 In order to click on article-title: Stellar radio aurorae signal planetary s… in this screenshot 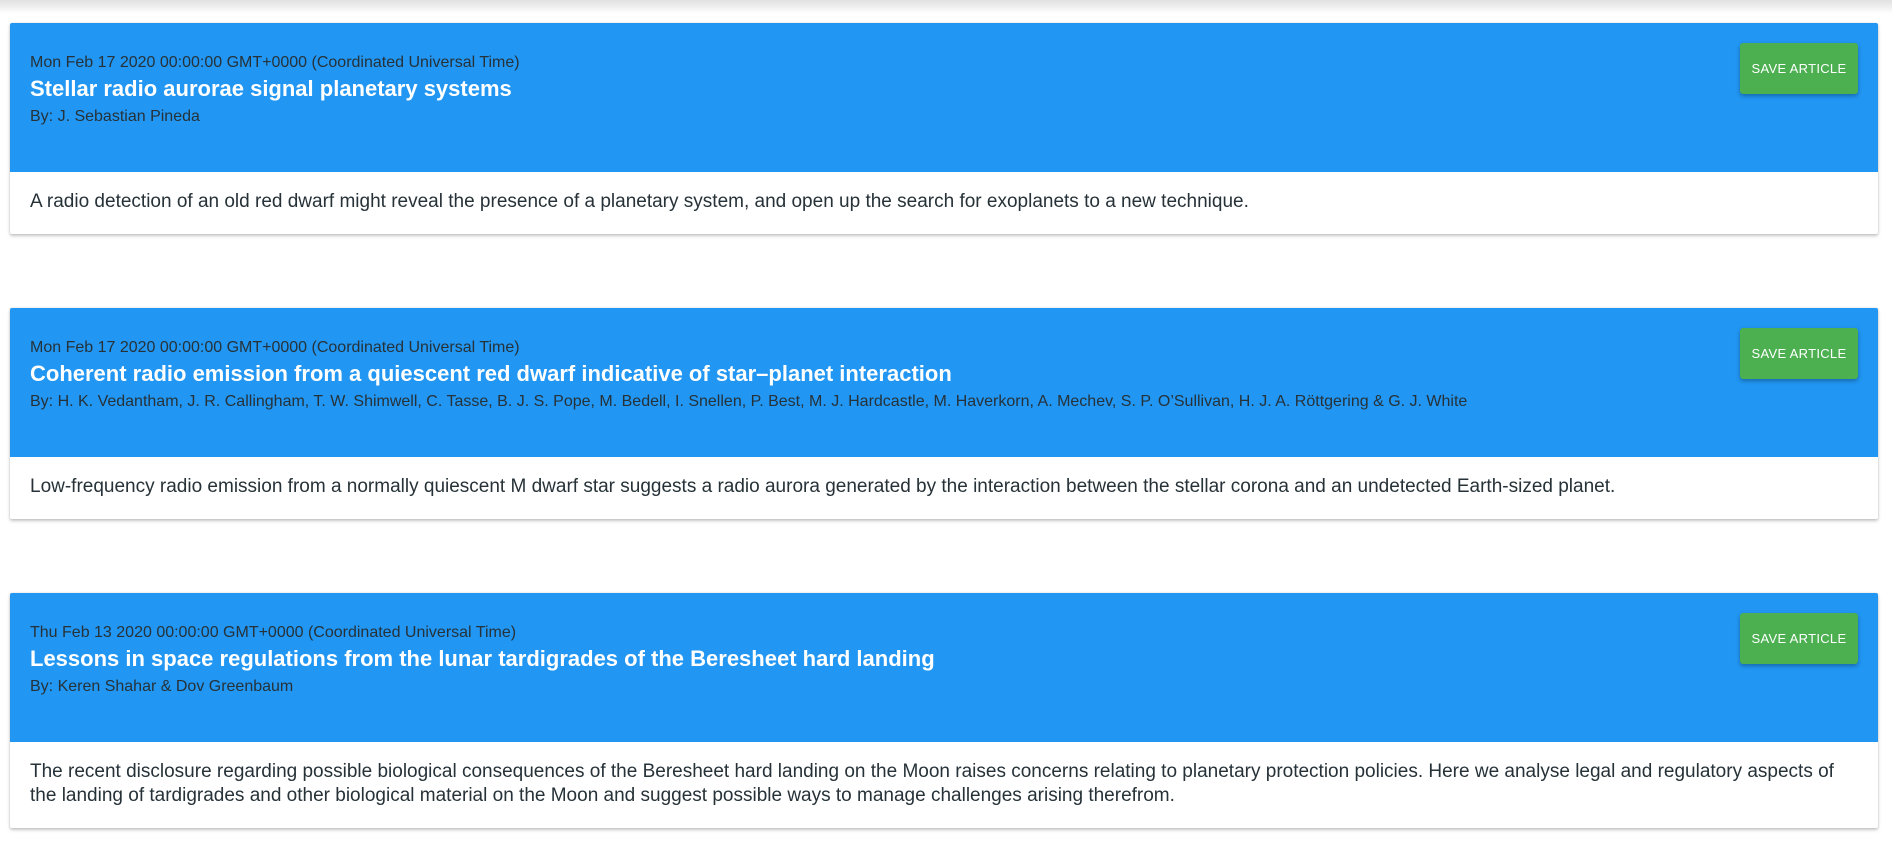, I will do `click(944, 89)`.